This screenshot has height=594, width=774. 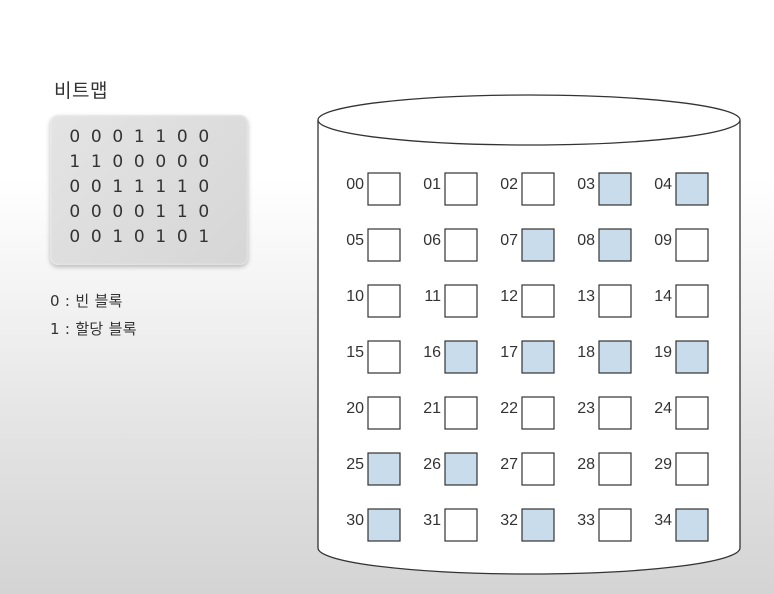 I want to click on block-number-label: 24, so click(x=663, y=408).